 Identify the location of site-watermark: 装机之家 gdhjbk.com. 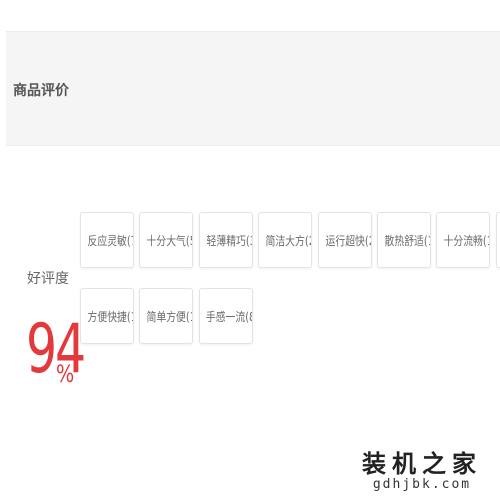
(422, 470).